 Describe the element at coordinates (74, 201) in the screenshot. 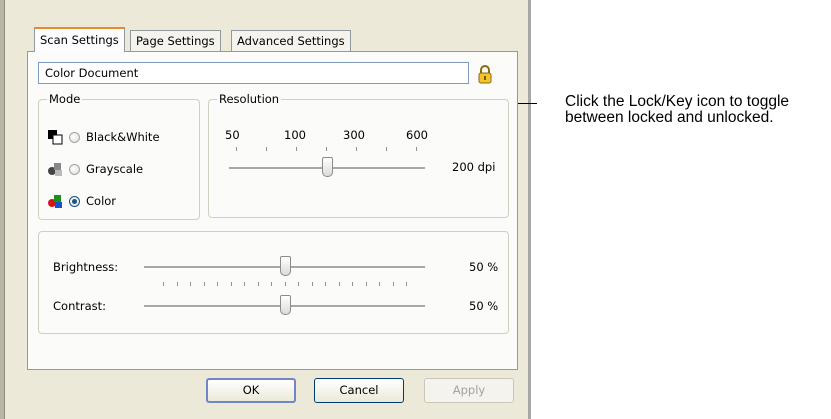

I see `color-radio` at that location.